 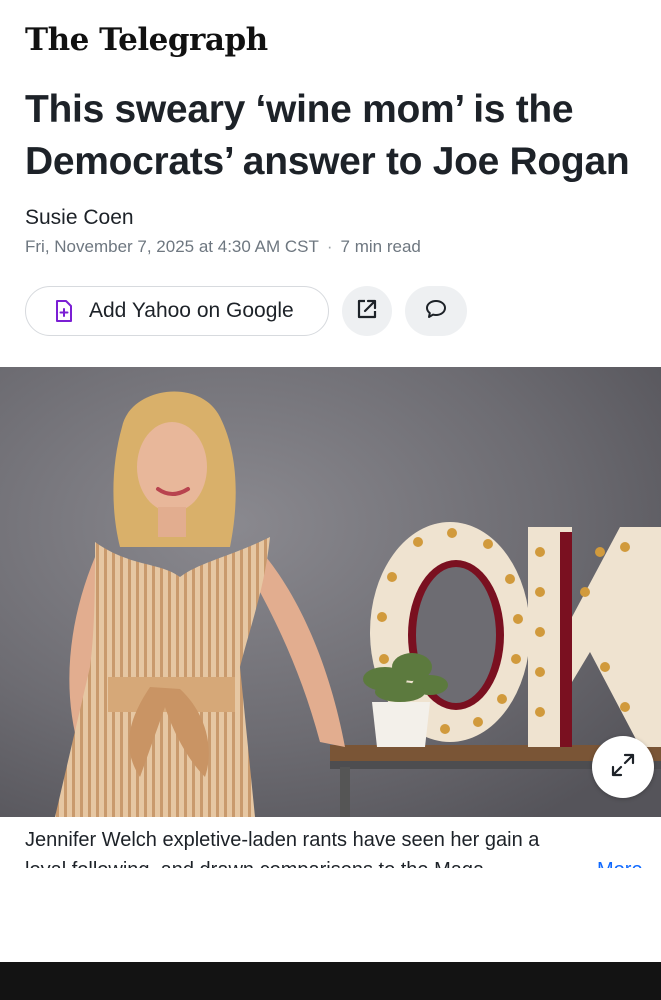 What do you see at coordinates (191, 310) in the screenshot?
I see `add-yahoo-on-google-label: Add Yahoo on Google` at bounding box center [191, 310].